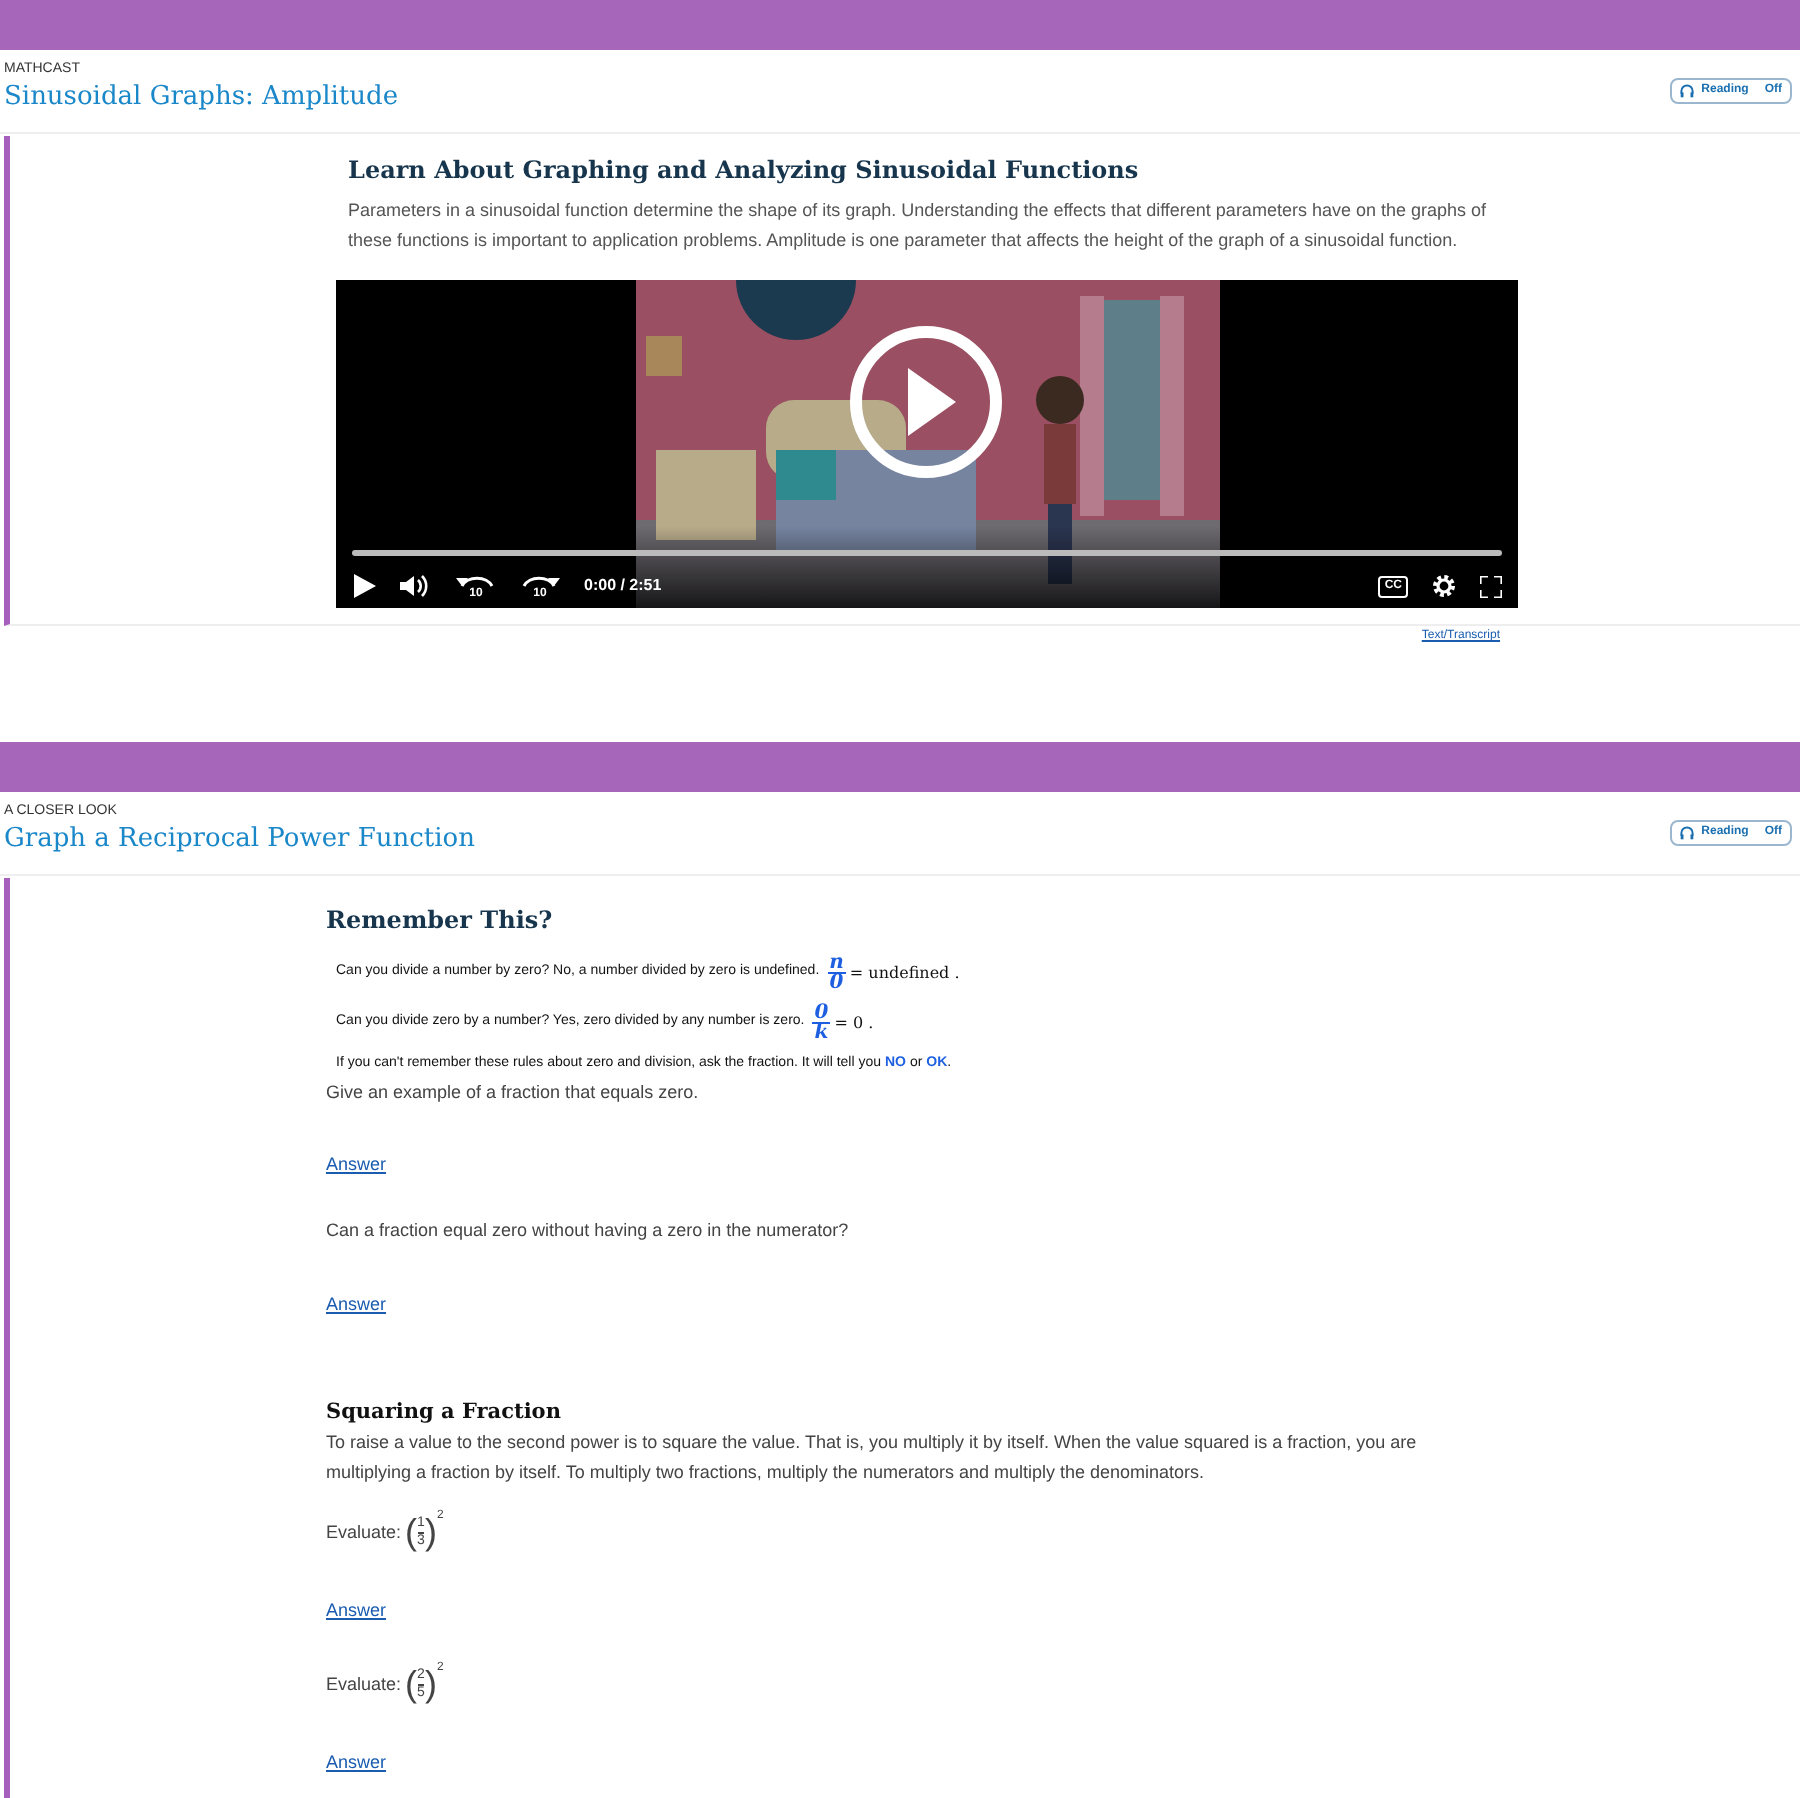  Describe the element at coordinates (623, 586) in the screenshot. I see `time-display: 0:00 / 2:51` at that location.